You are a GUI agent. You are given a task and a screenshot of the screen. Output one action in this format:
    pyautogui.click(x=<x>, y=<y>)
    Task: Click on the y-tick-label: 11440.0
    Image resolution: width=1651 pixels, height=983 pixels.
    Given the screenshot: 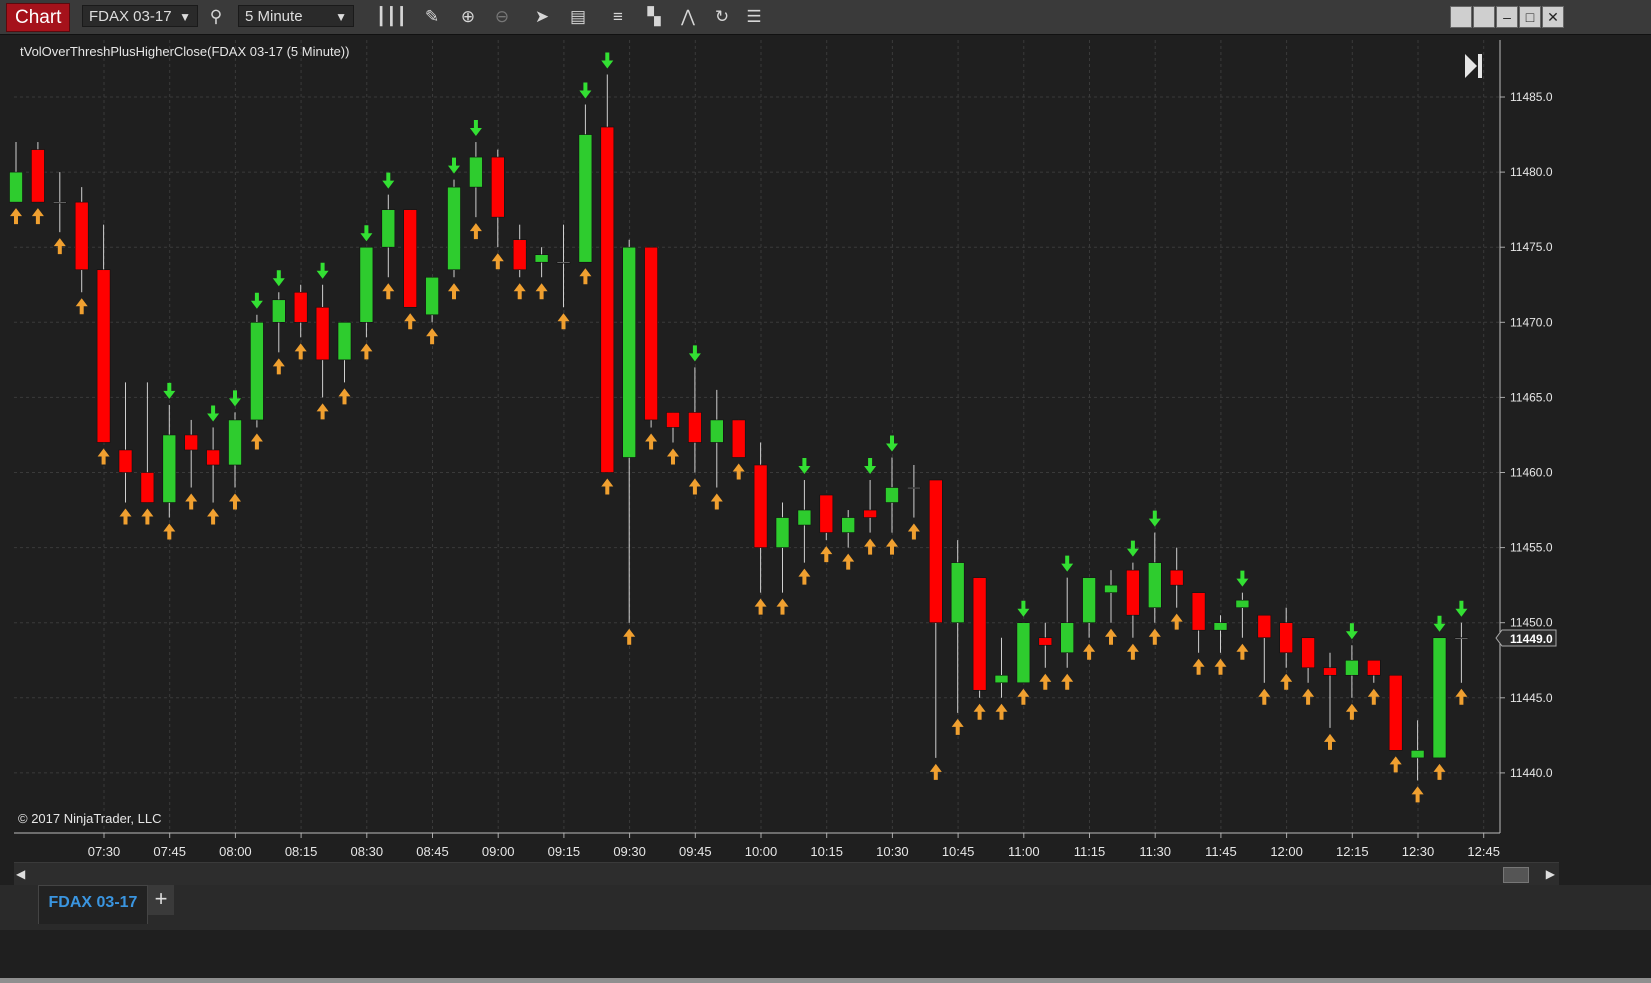 What is the action you would take?
    pyautogui.click(x=1531, y=773)
    